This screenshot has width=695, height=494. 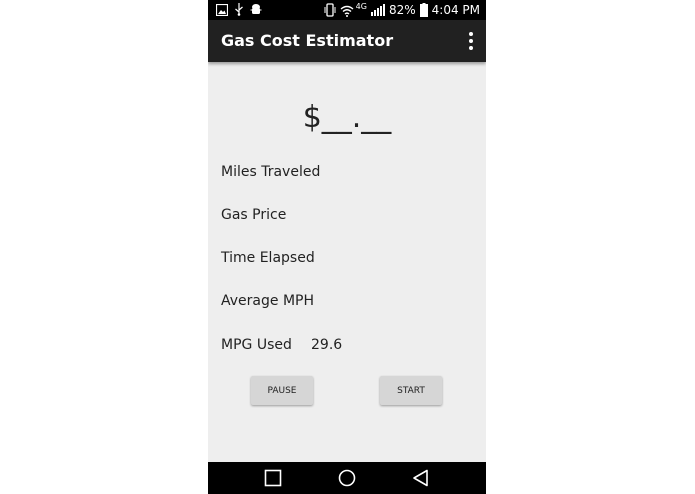 I want to click on mpg-used-value: 29.6, so click(x=327, y=345).